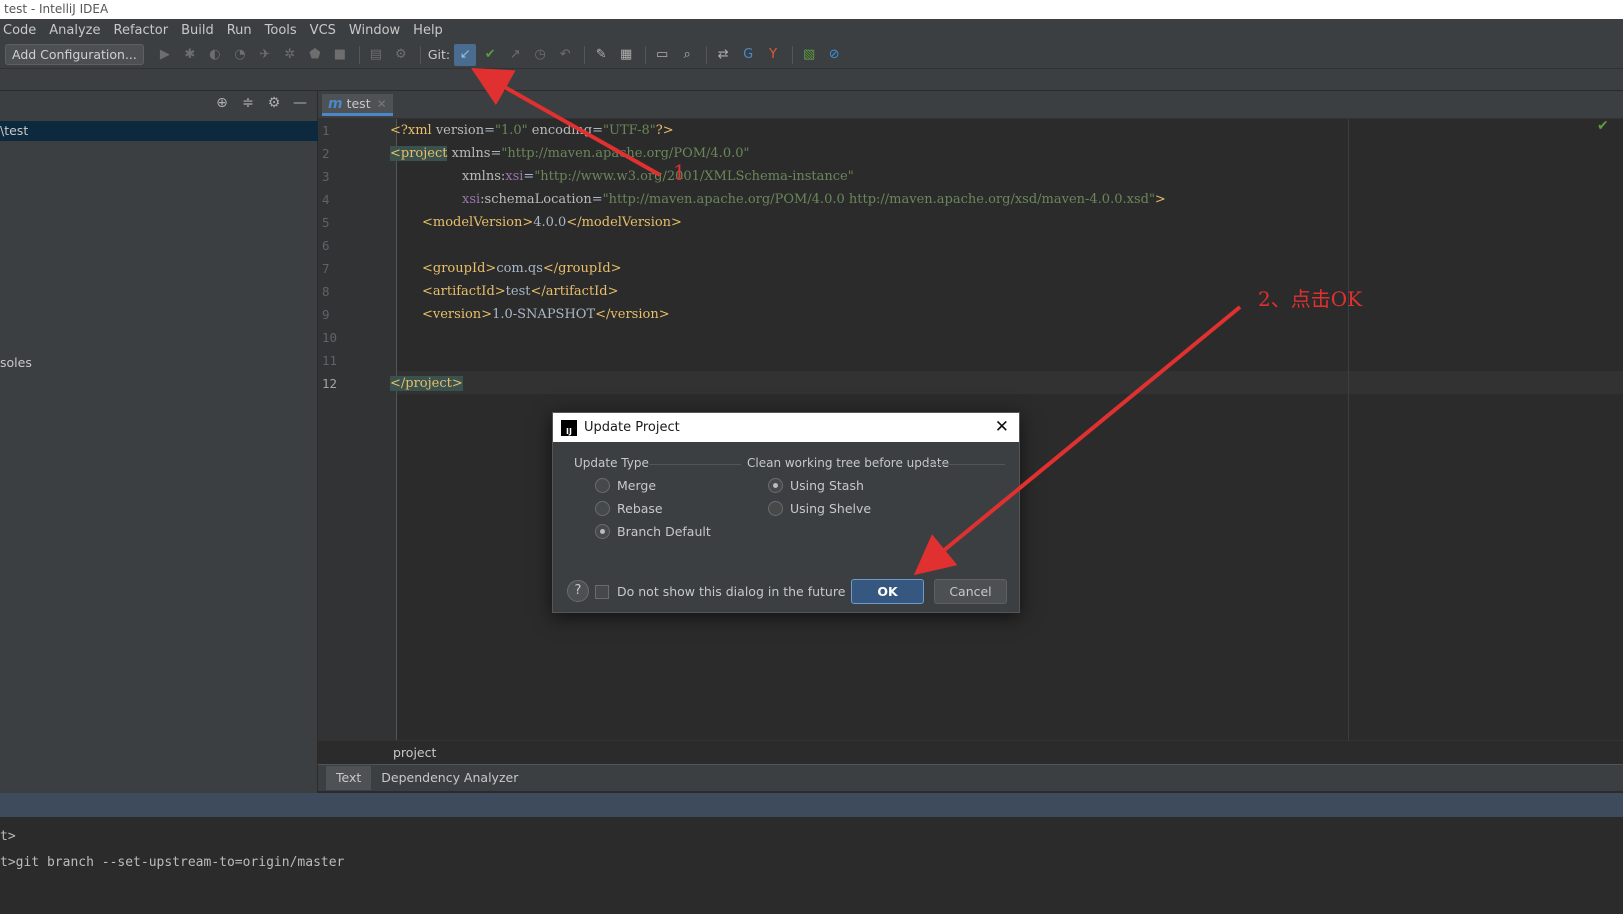 The width and height of the screenshot is (1623, 914). I want to click on radio-rebase: Rebase, so click(629, 508).